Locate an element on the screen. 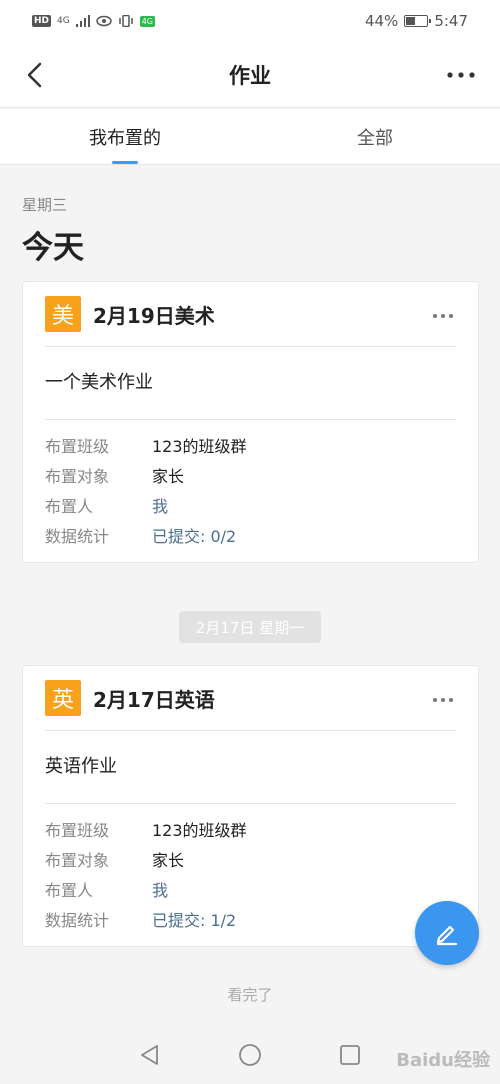 The height and width of the screenshot is (1084, 500). info-list: 布置班级 123的班级群 布置对象 家长 布置人 我 数据统计 已提交: 1/2 is located at coordinates (250, 875).